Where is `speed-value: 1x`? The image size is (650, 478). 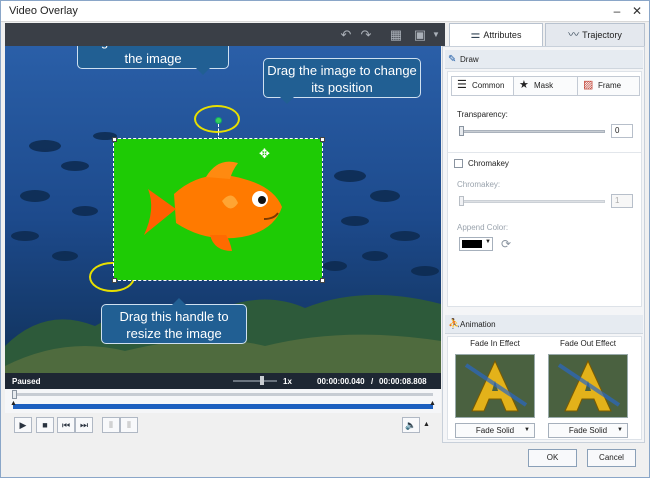
speed-value: 1x is located at coordinates (287, 381).